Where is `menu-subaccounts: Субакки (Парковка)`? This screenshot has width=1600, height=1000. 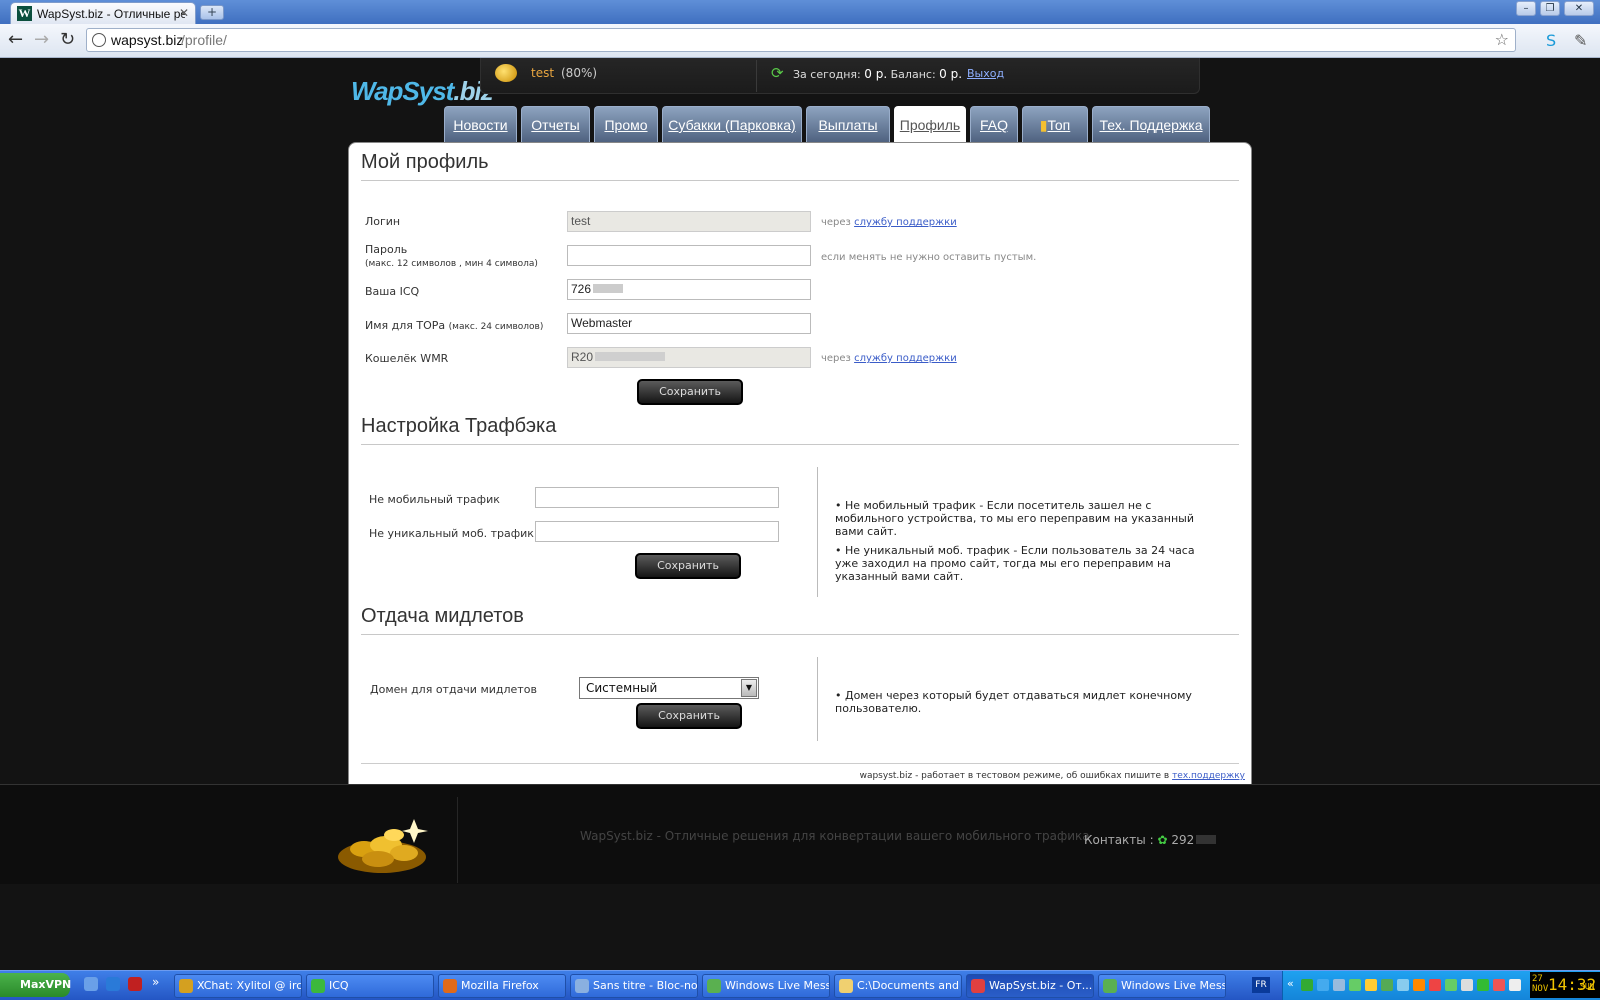 menu-subaccounts: Субакки (Парковка) is located at coordinates (732, 124).